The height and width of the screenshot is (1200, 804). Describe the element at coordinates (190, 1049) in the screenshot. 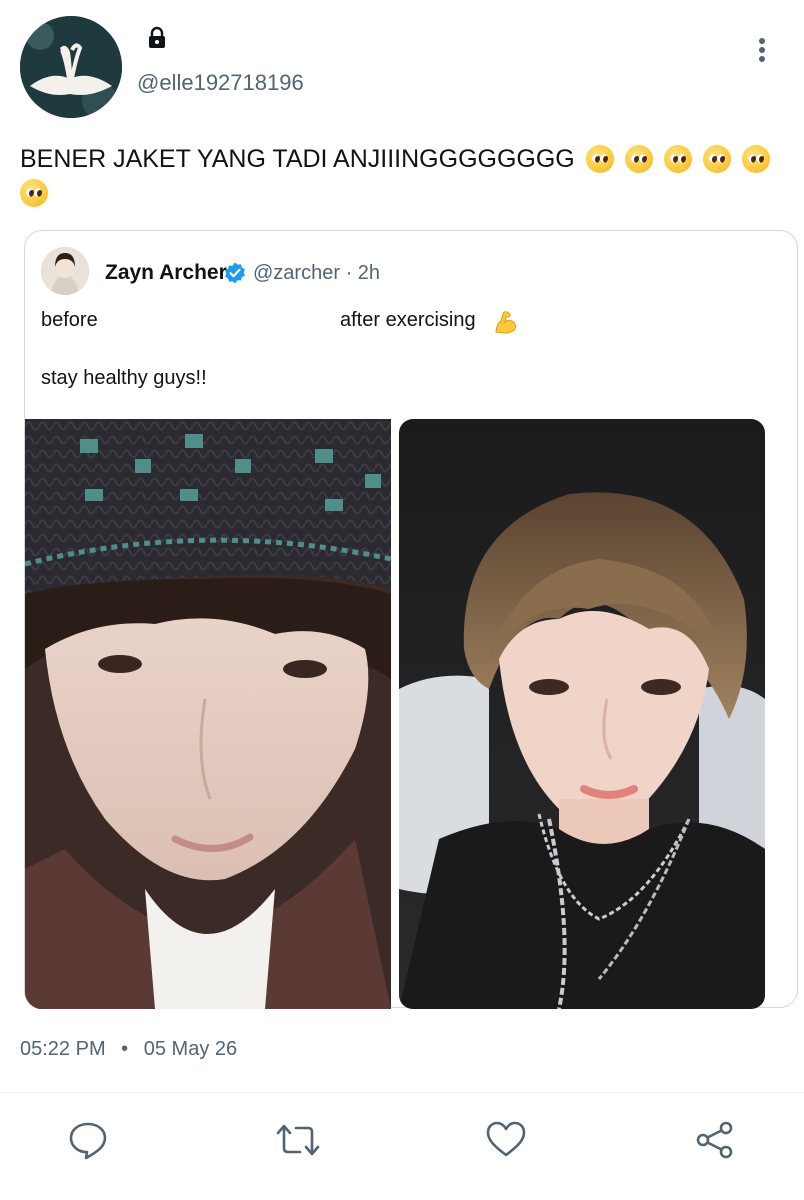

I see `tweet-date: 05 May 26` at that location.